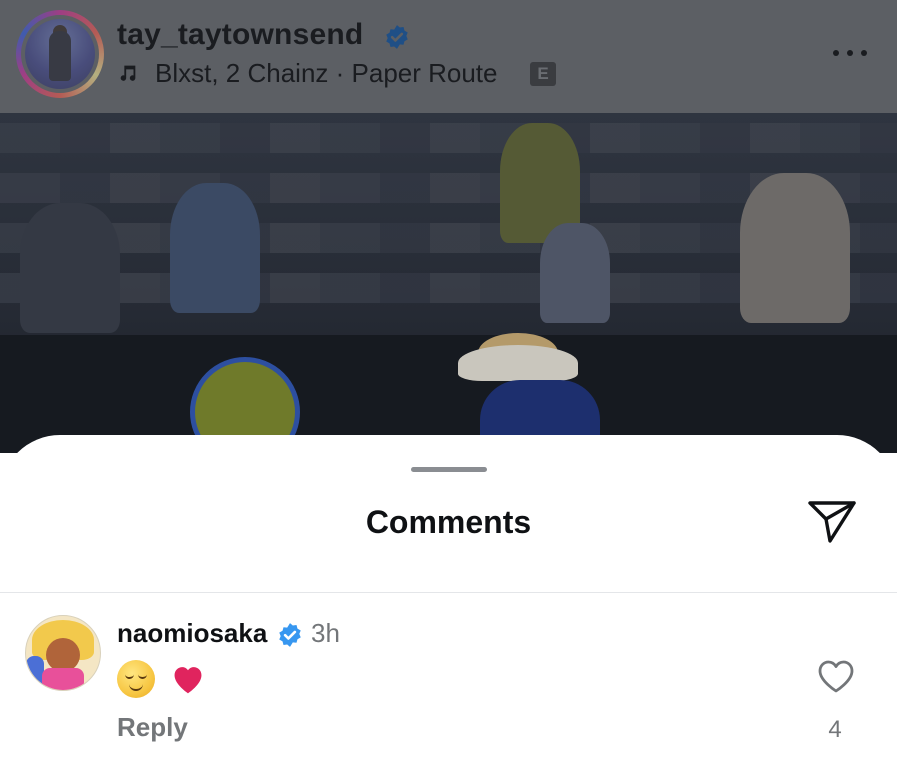 The image size is (897, 759). Describe the element at coordinates (850, 53) in the screenshot. I see `more-icon` at that location.